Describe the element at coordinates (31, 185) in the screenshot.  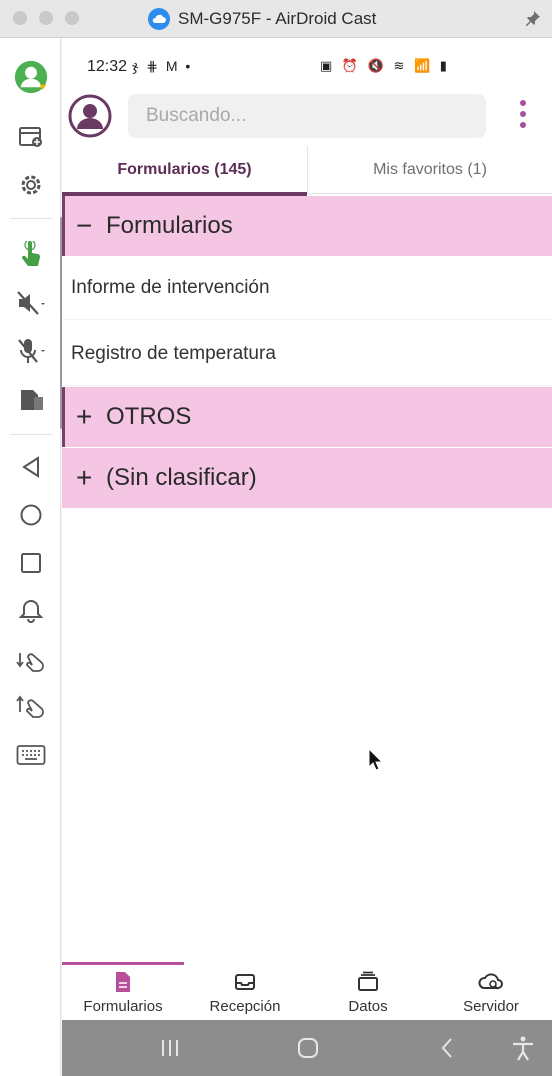
I see `gear-icon` at that location.